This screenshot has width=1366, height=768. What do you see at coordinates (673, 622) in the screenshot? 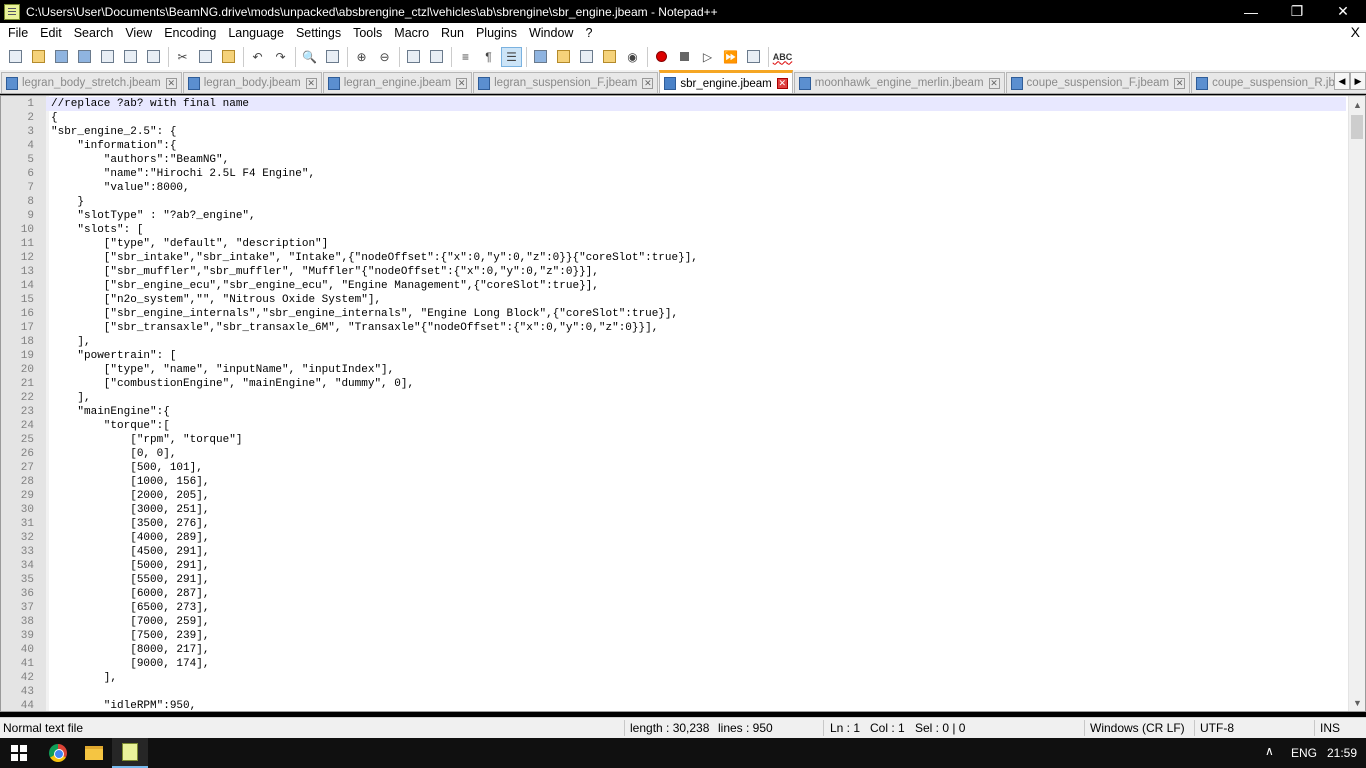
I see `code-line: 38 [7000, 259],` at bounding box center [673, 622].